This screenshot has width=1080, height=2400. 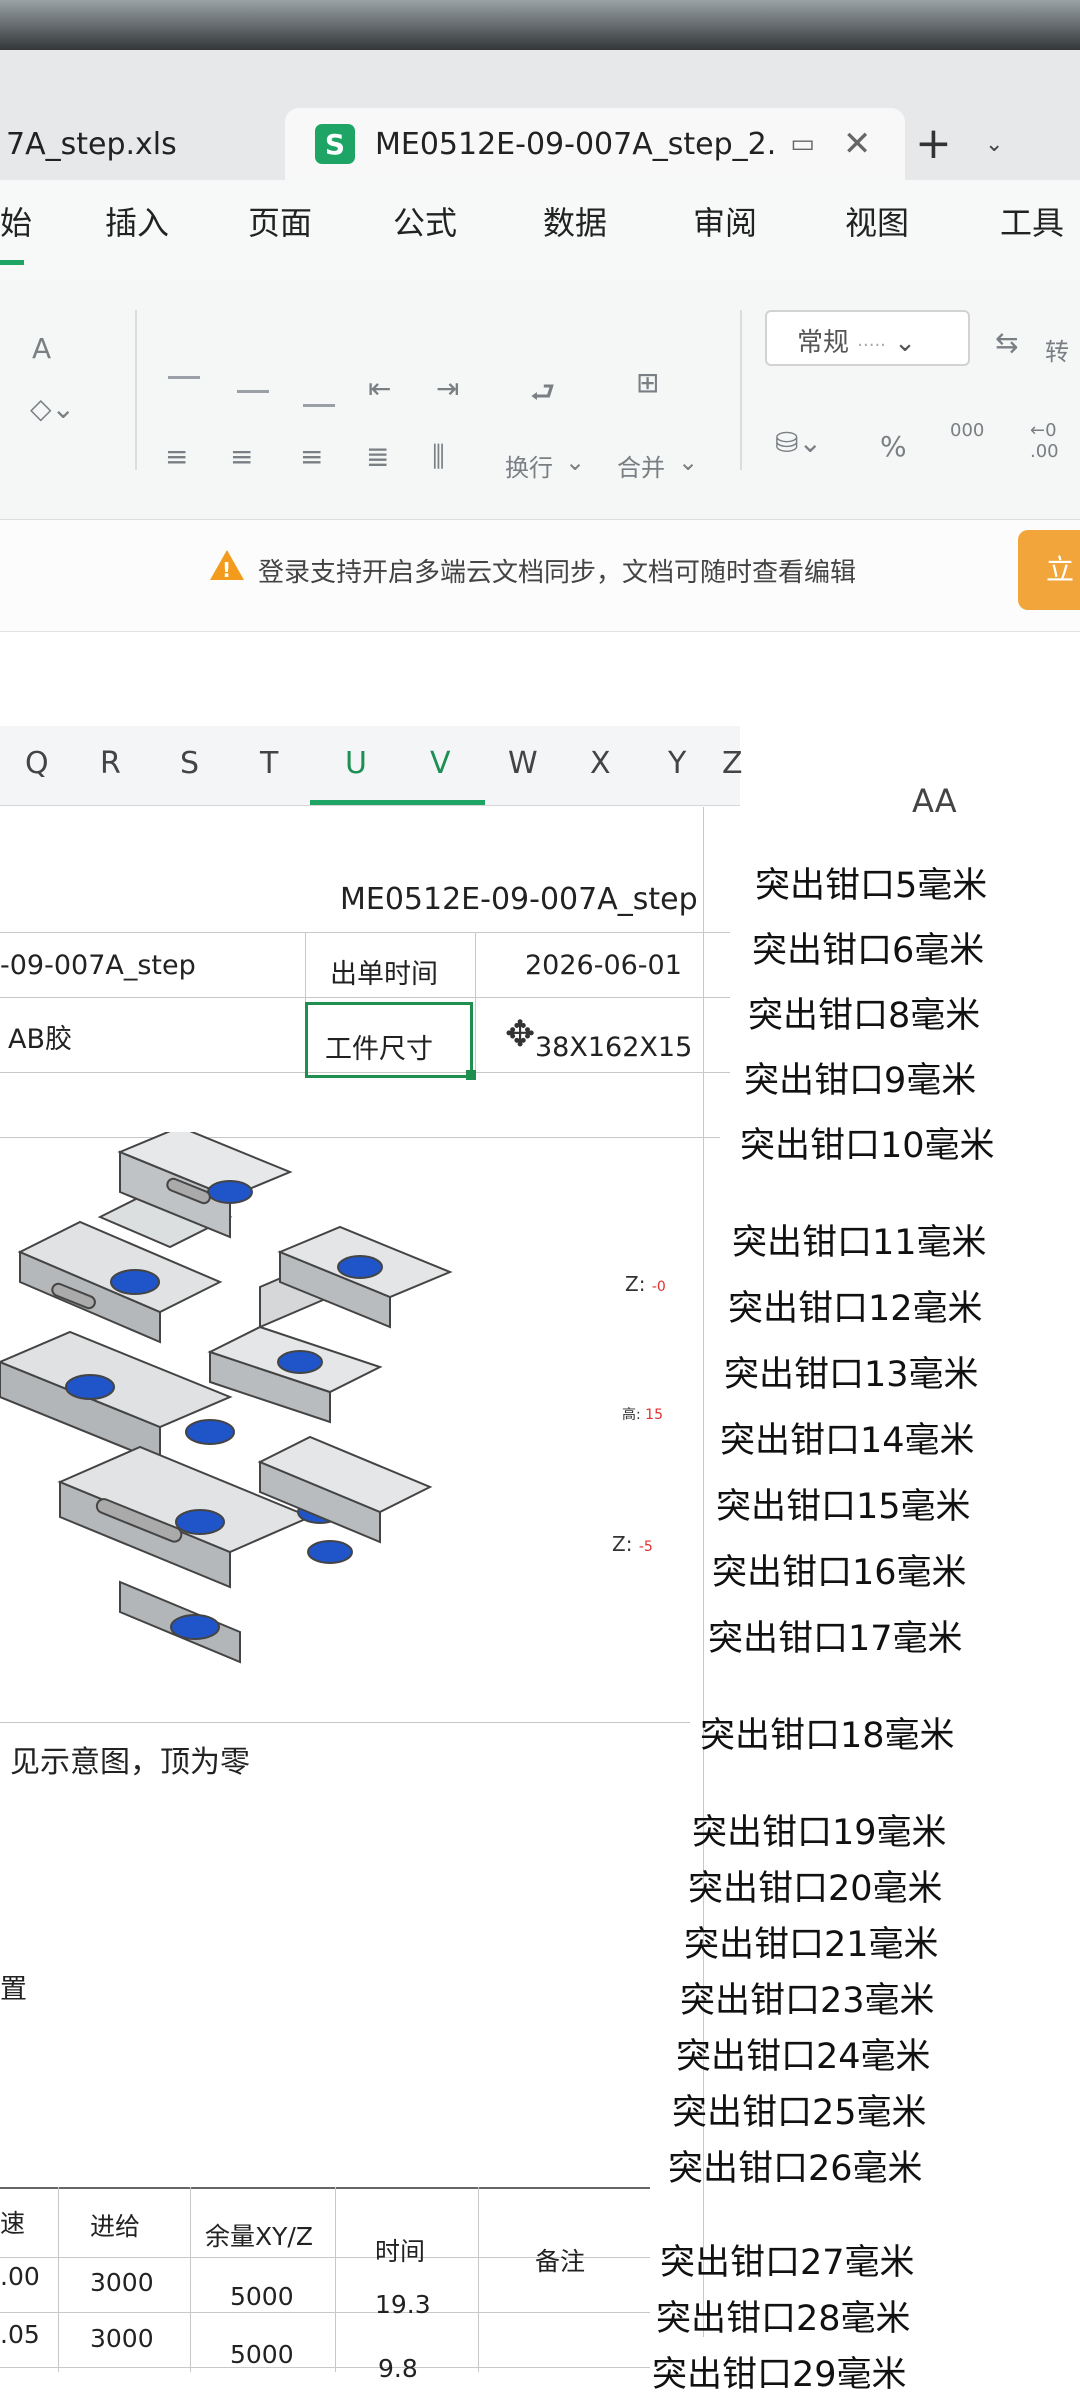 I want to click on align-bottom-icon, so click(x=319, y=405).